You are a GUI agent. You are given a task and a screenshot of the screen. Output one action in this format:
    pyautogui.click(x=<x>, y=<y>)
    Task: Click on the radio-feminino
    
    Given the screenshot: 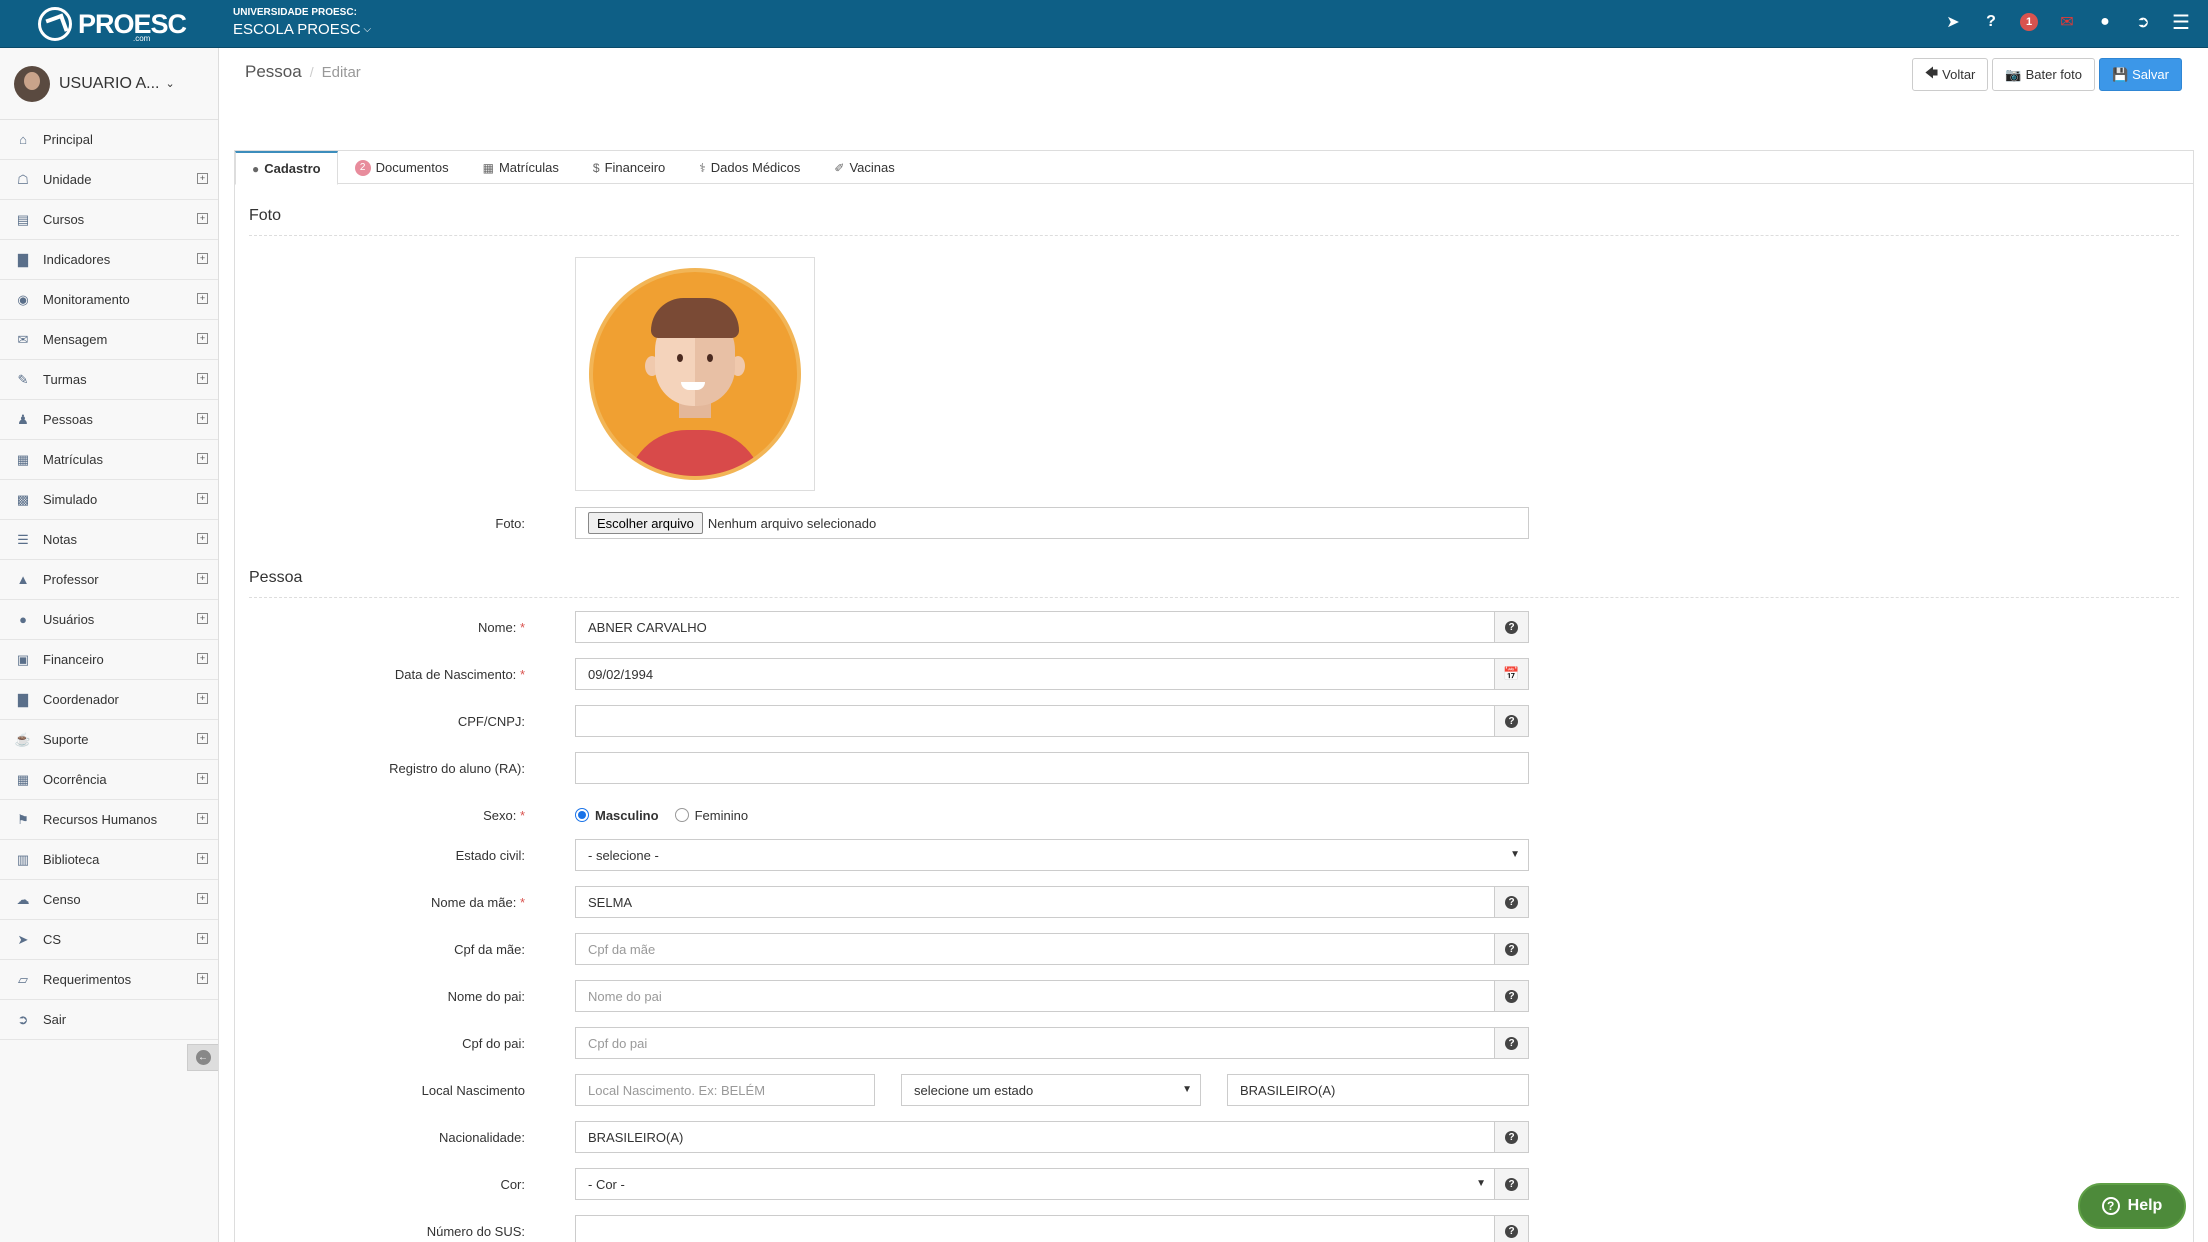 What is the action you would take?
    pyautogui.click(x=681, y=815)
    